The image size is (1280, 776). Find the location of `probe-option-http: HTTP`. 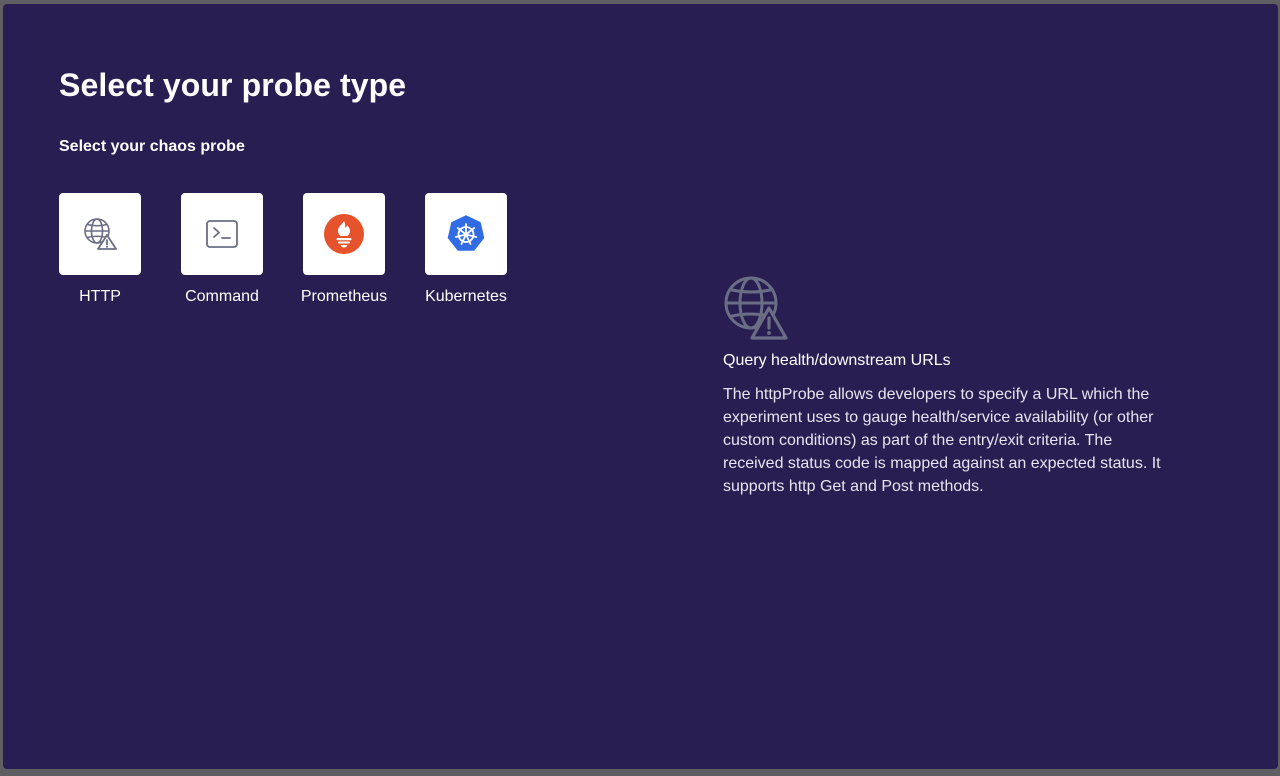

probe-option-http: HTTP is located at coordinates (100, 249).